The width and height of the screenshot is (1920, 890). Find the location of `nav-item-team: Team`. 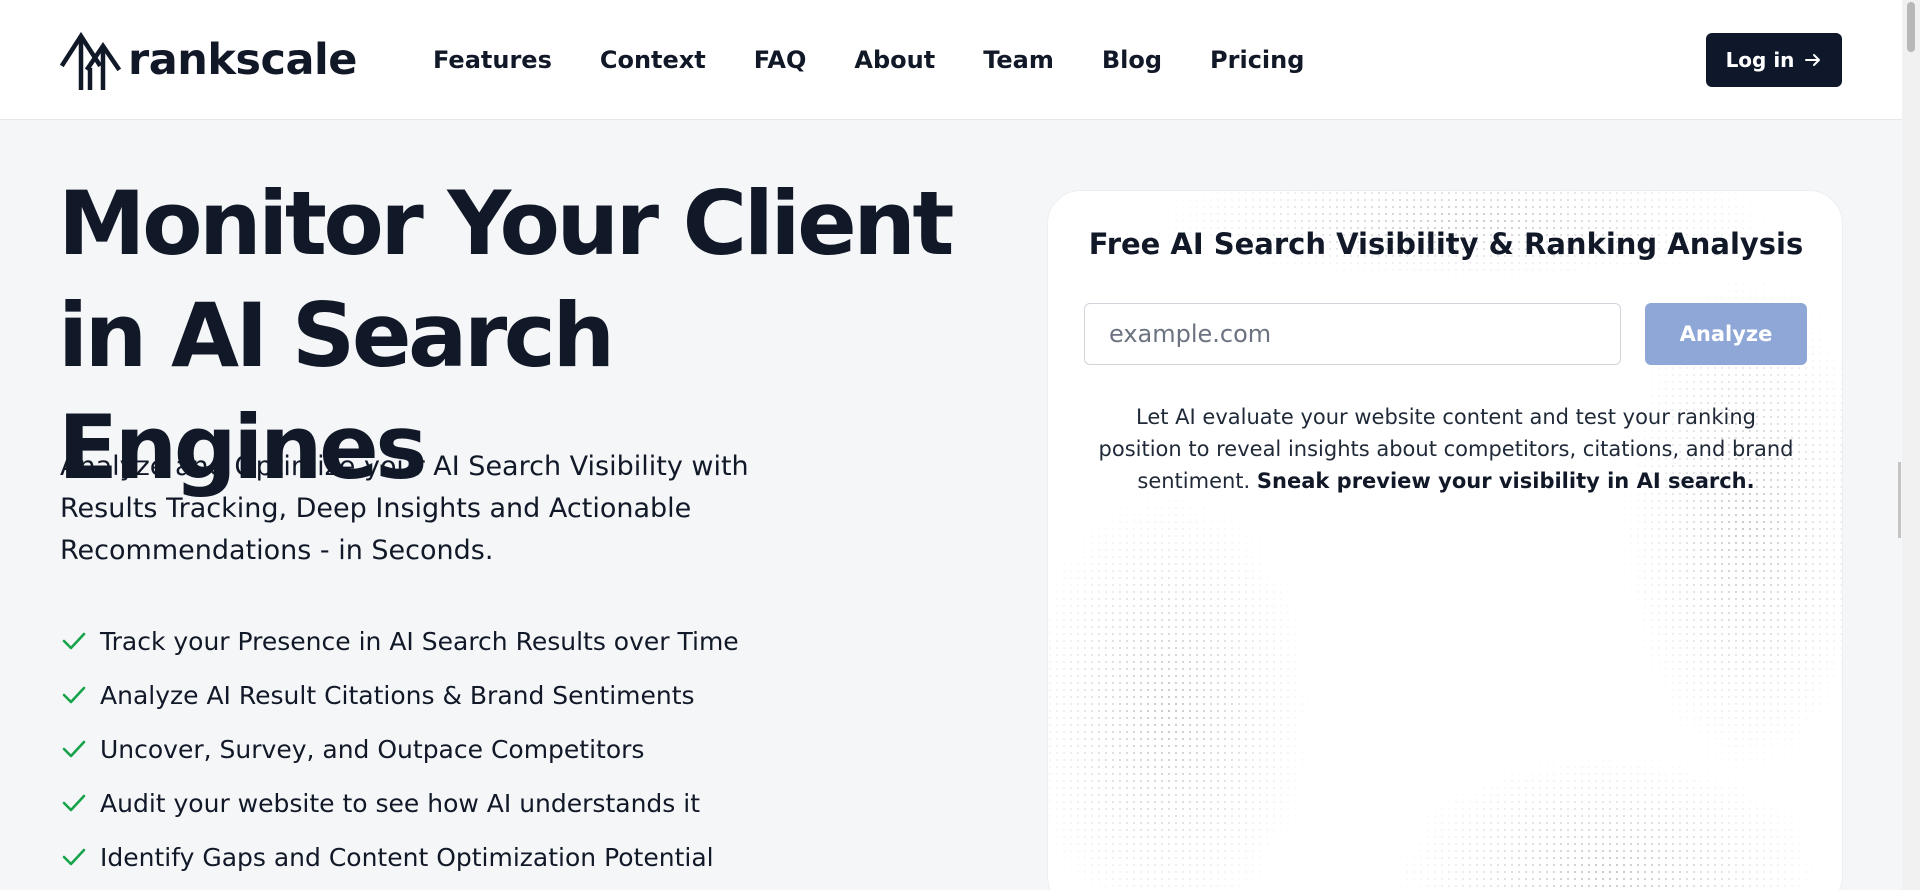

nav-item-team: Team is located at coordinates (1018, 60).